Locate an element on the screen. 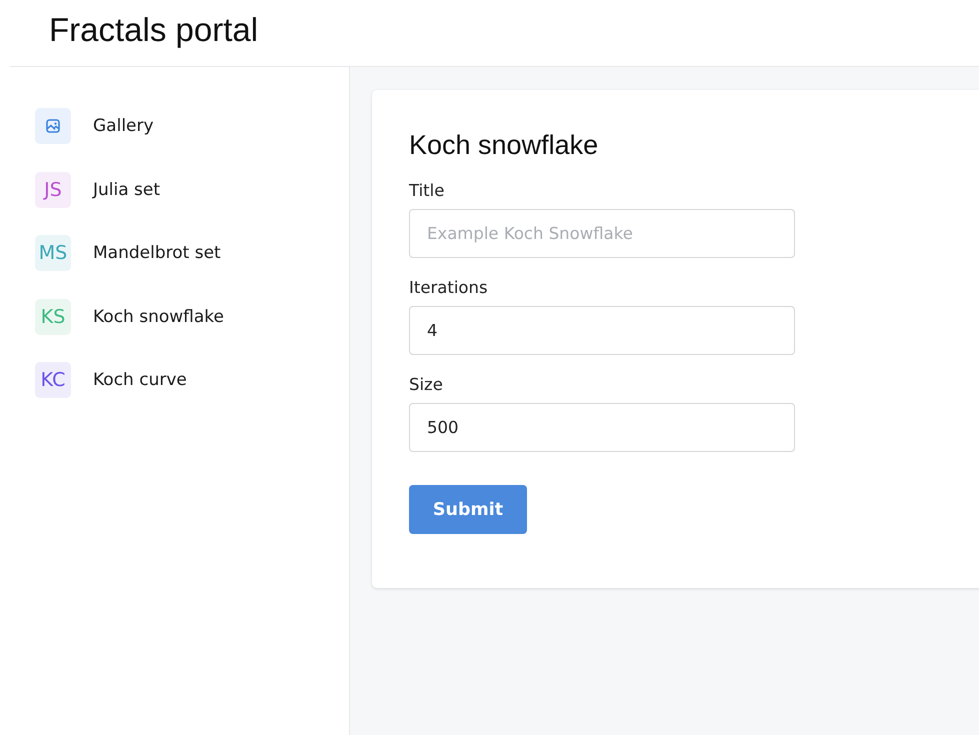 Image resolution: width=979 pixels, height=735 pixels. input-field: 4 is located at coordinates (602, 330).